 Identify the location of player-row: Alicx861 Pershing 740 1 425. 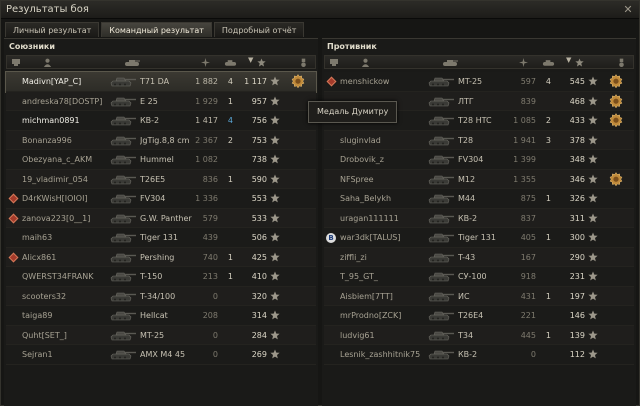
(161, 257).